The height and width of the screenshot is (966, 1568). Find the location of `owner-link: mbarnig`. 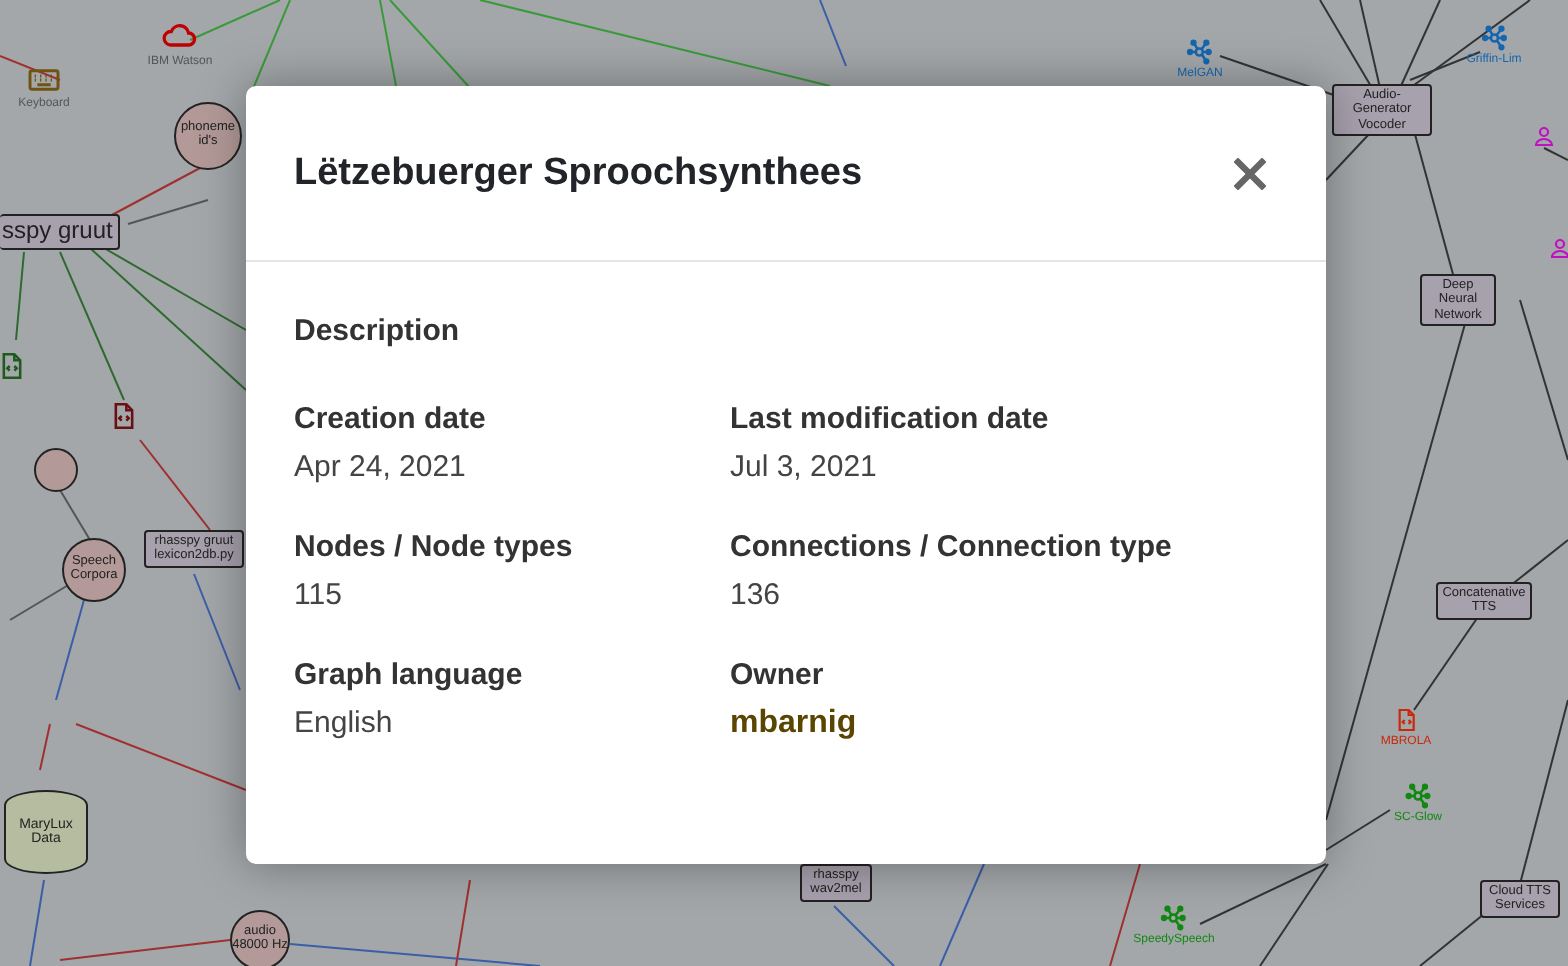

owner-link: mbarnig is located at coordinates (1004, 724).